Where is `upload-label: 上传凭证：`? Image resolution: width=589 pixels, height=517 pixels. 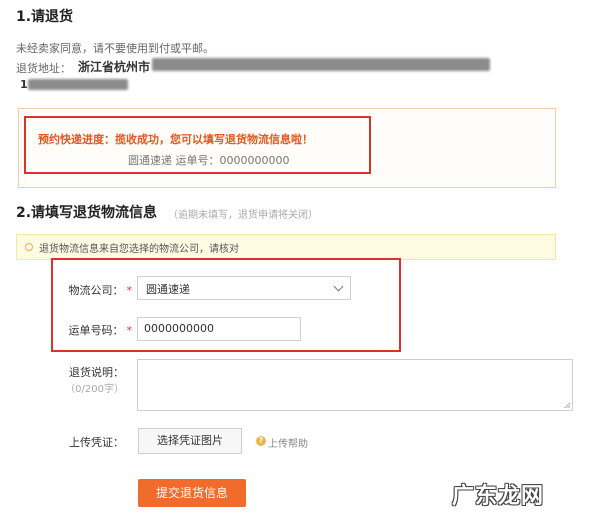
upload-label: 上传凭证： is located at coordinates (96, 442).